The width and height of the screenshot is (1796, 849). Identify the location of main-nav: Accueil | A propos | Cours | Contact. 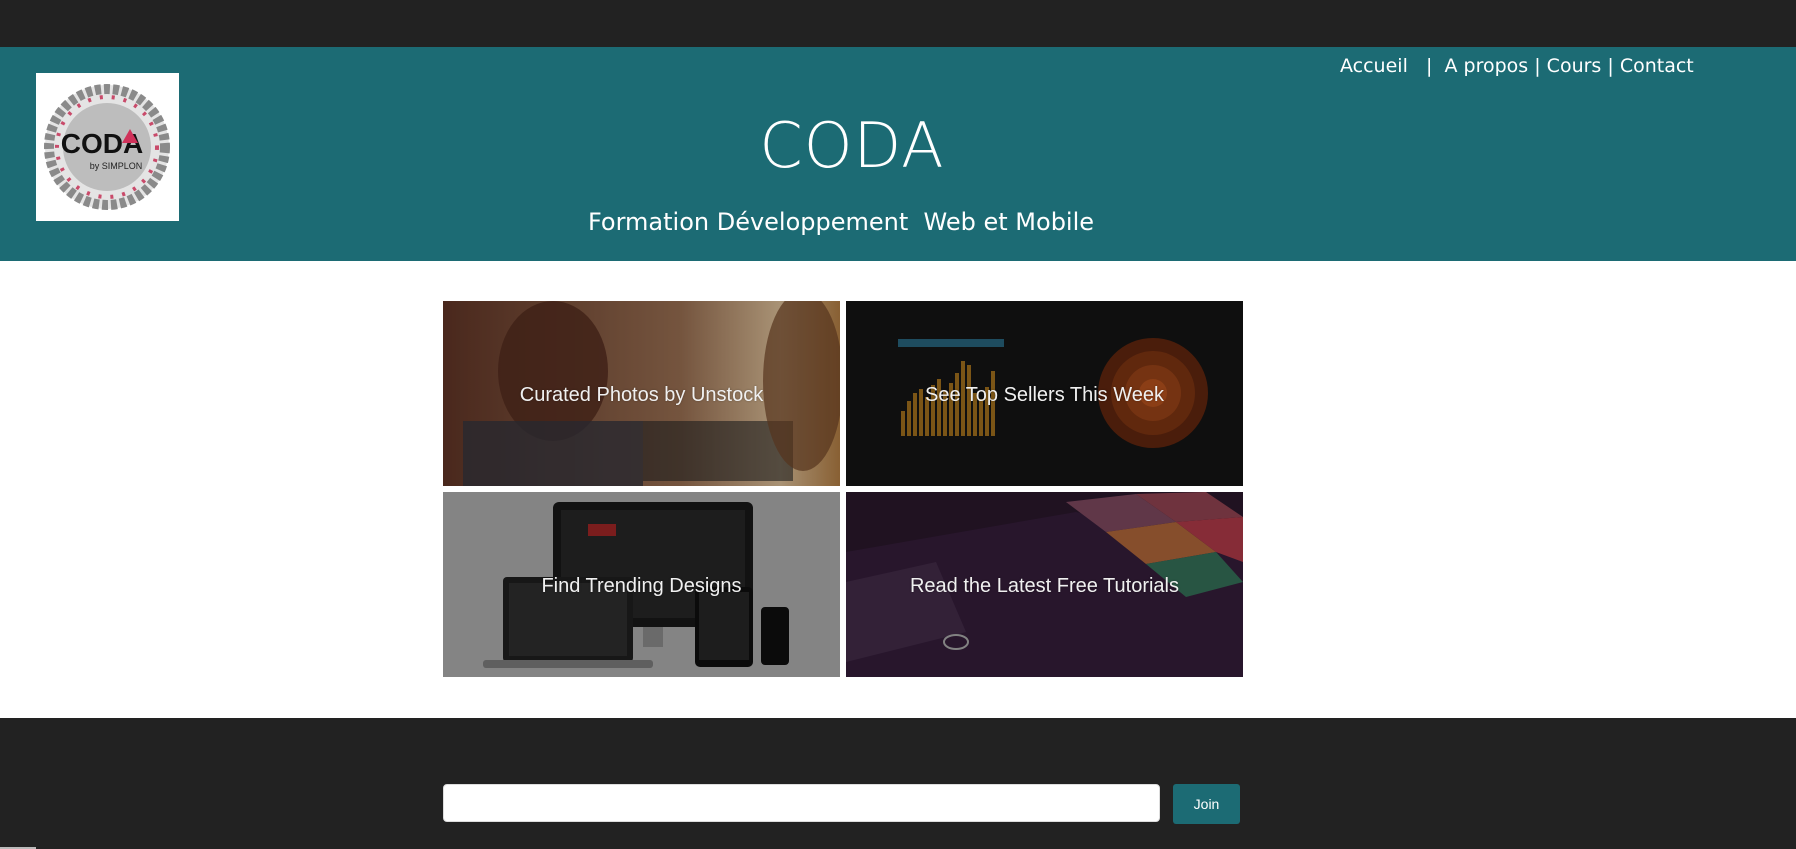
(1517, 66).